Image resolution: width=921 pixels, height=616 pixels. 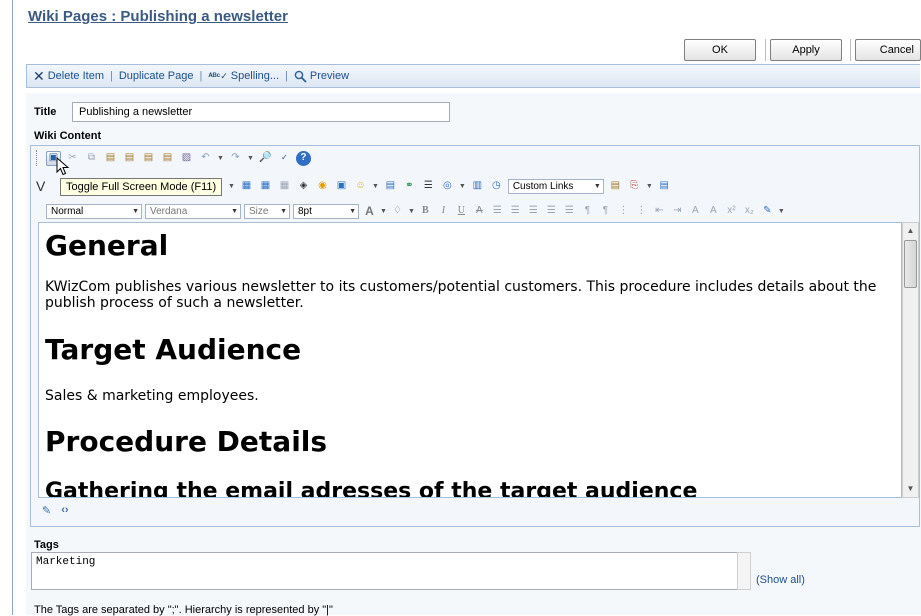 I want to click on breadcrumb-root: Wiki Pages, so click(x=67, y=16).